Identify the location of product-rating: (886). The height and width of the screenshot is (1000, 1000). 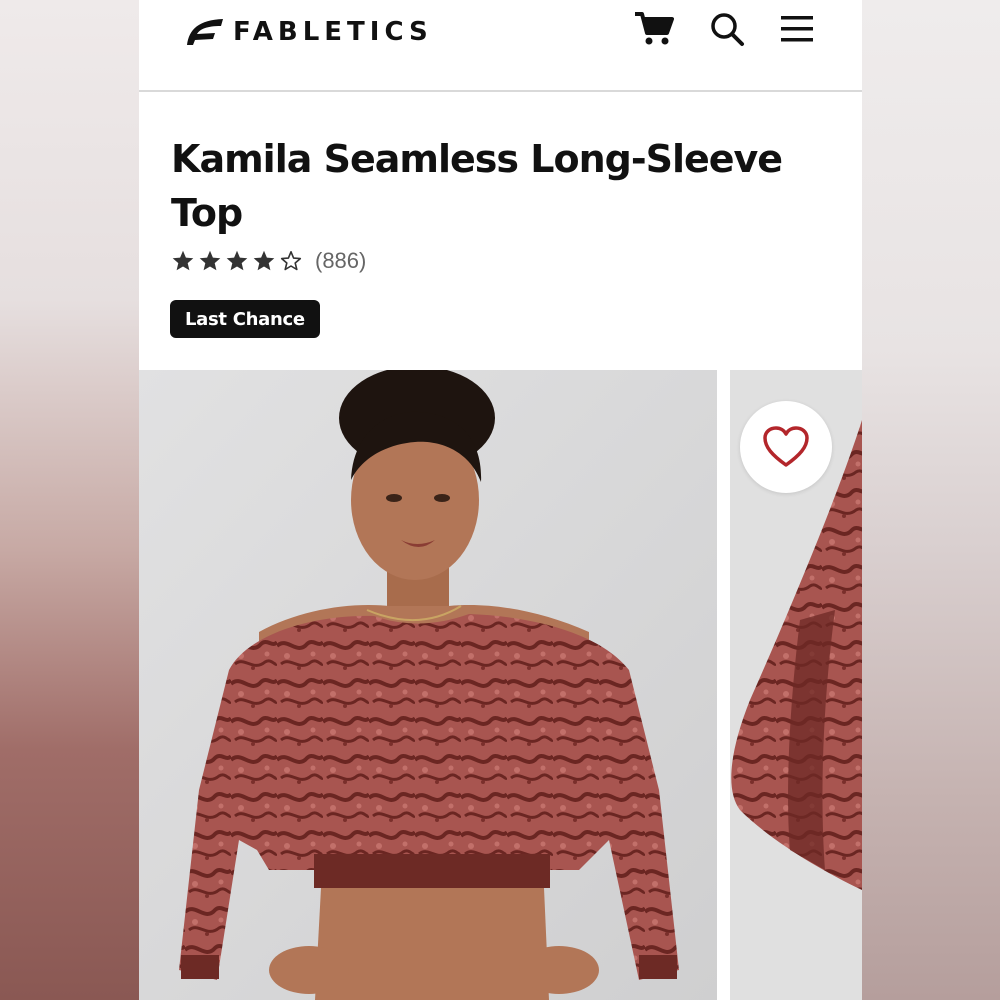
(268, 261).